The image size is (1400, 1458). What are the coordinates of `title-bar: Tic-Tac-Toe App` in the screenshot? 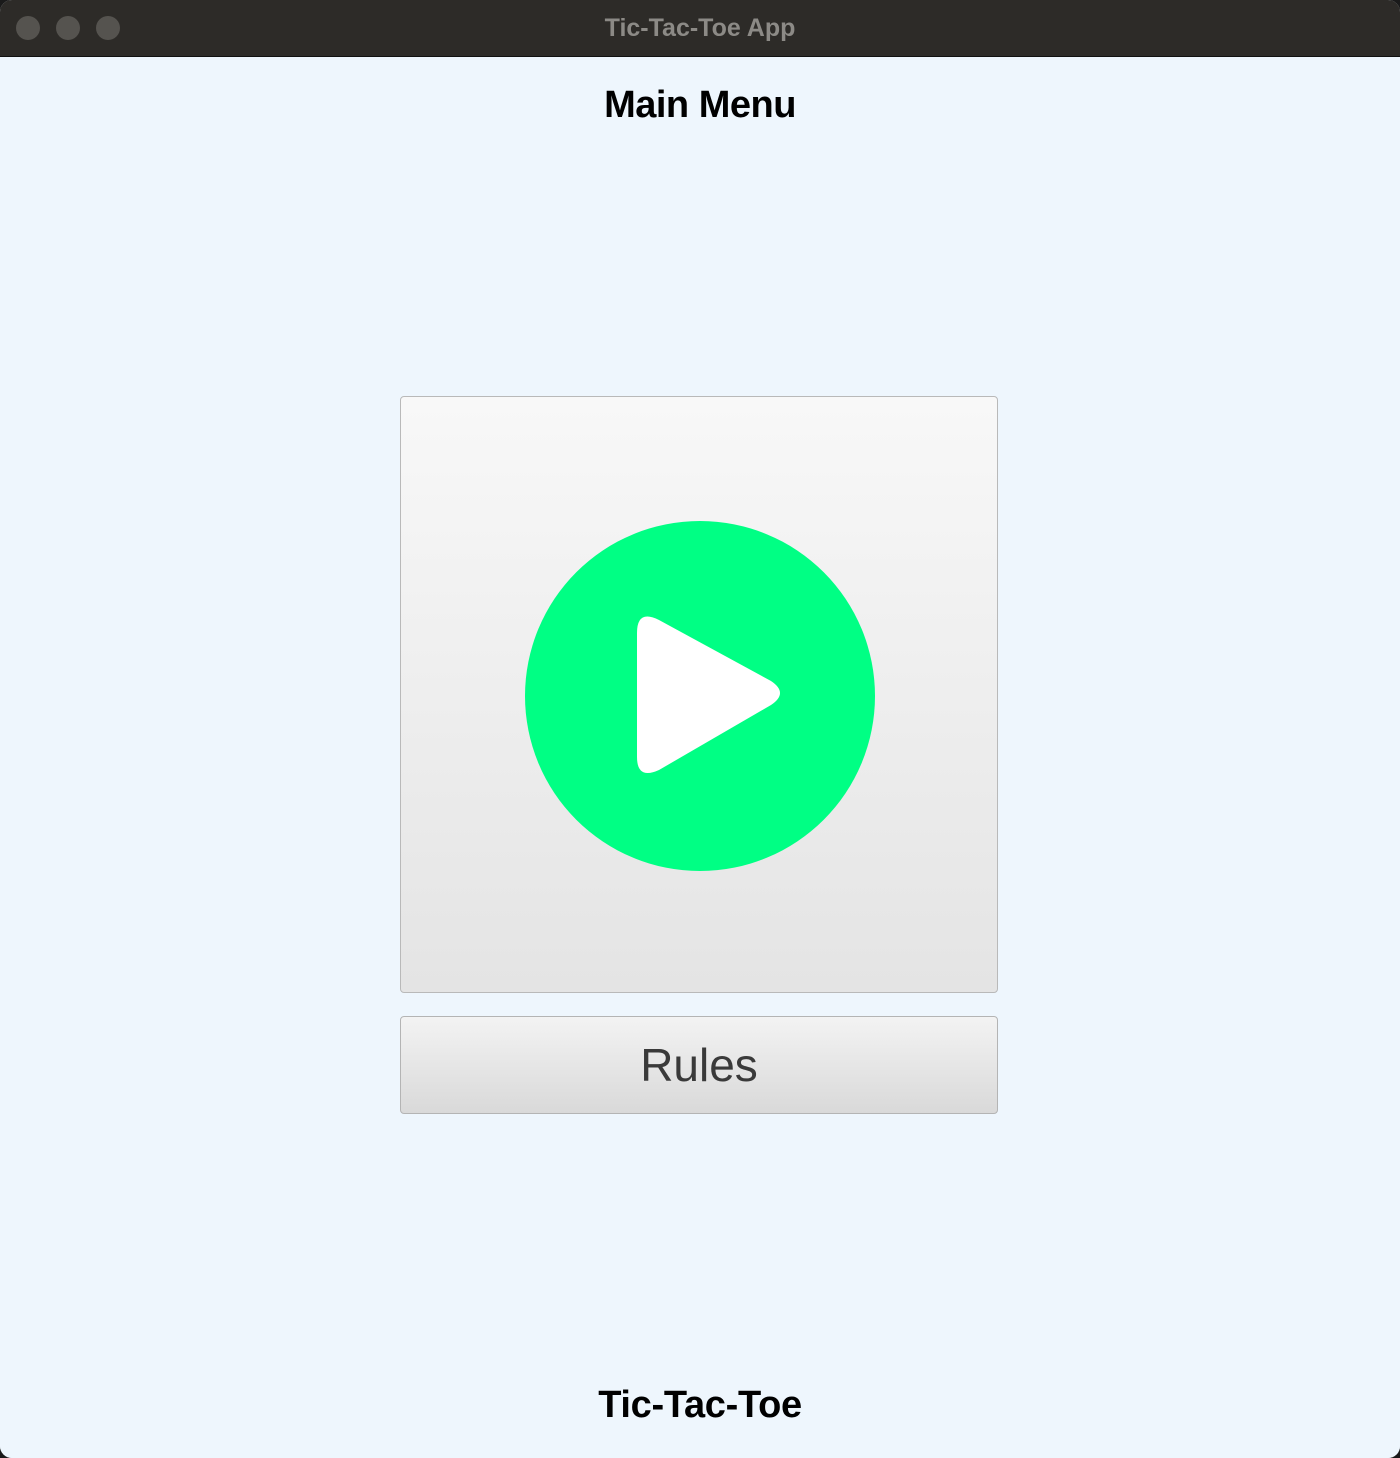 It's located at (700, 28).